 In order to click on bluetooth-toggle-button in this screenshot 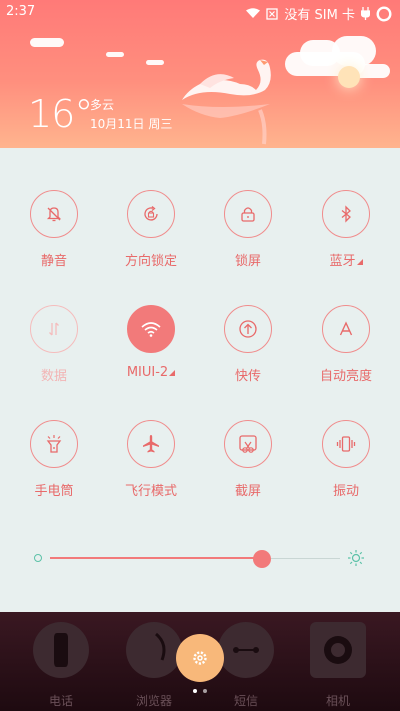, I will do `click(346, 214)`.